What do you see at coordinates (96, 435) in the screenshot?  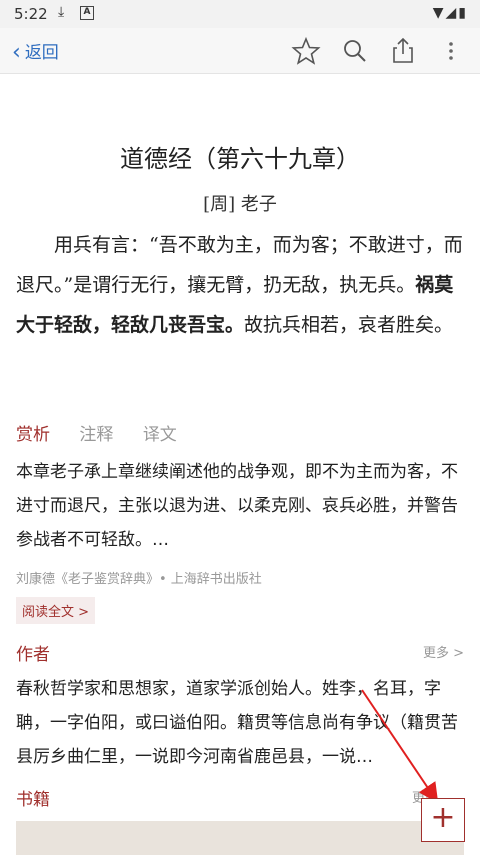 I see `tab-notes: 注释` at bounding box center [96, 435].